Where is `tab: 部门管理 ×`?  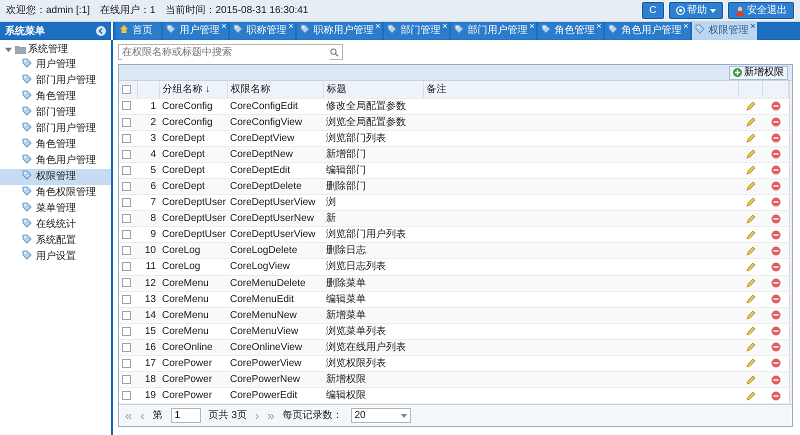 tab: 部门管理 × is located at coordinates (416, 31).